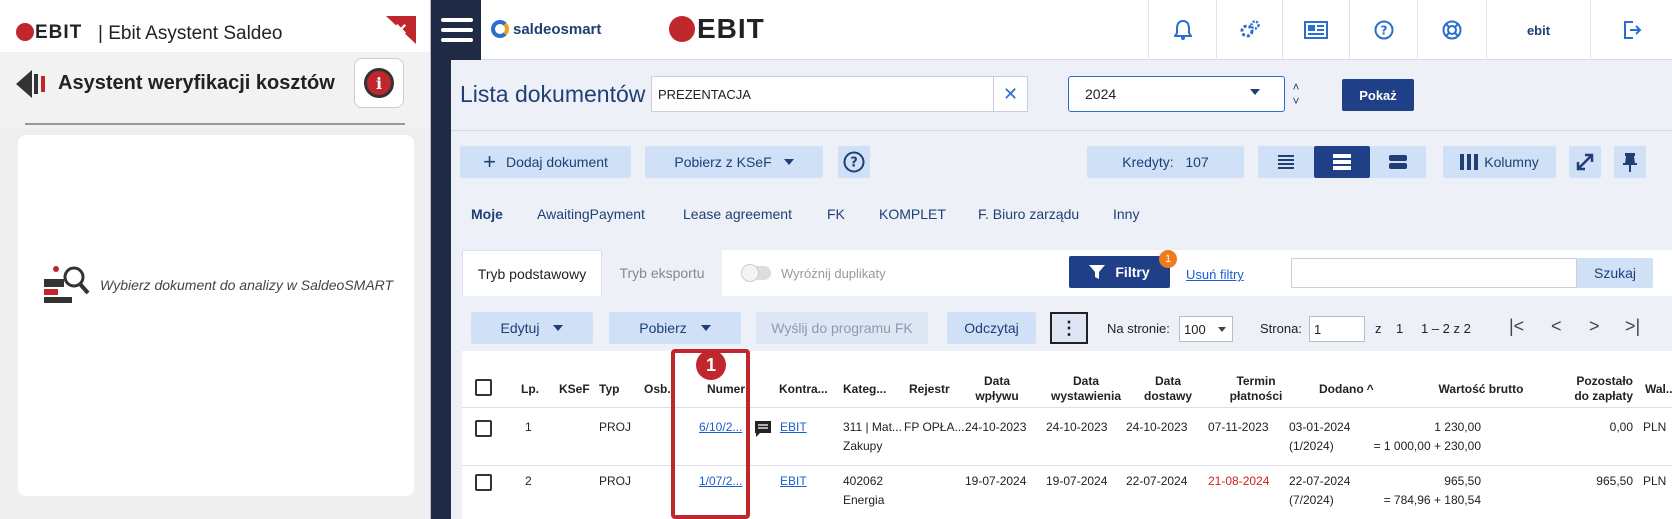  I want to click on pin-icon, so click(1630, 162).